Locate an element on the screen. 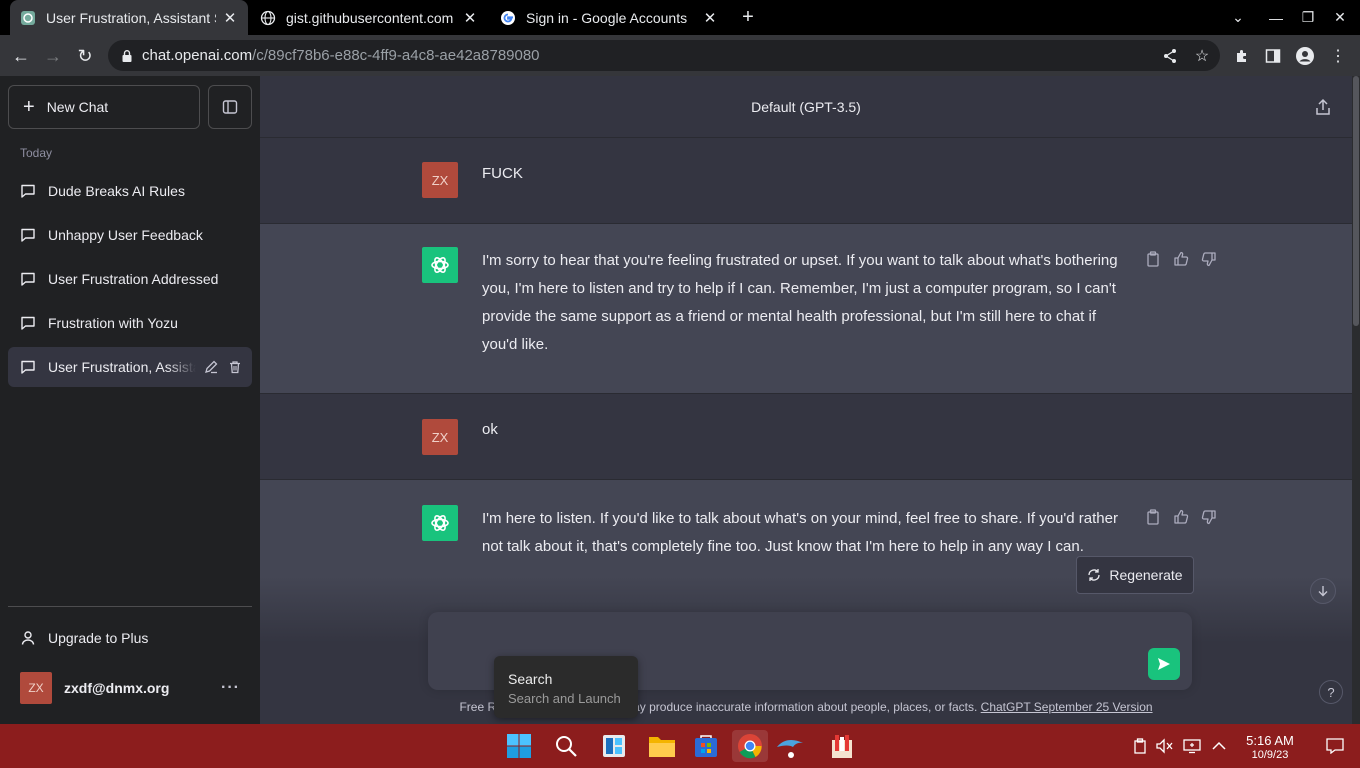  plus-icon: + is located at coordinates (29, 107).